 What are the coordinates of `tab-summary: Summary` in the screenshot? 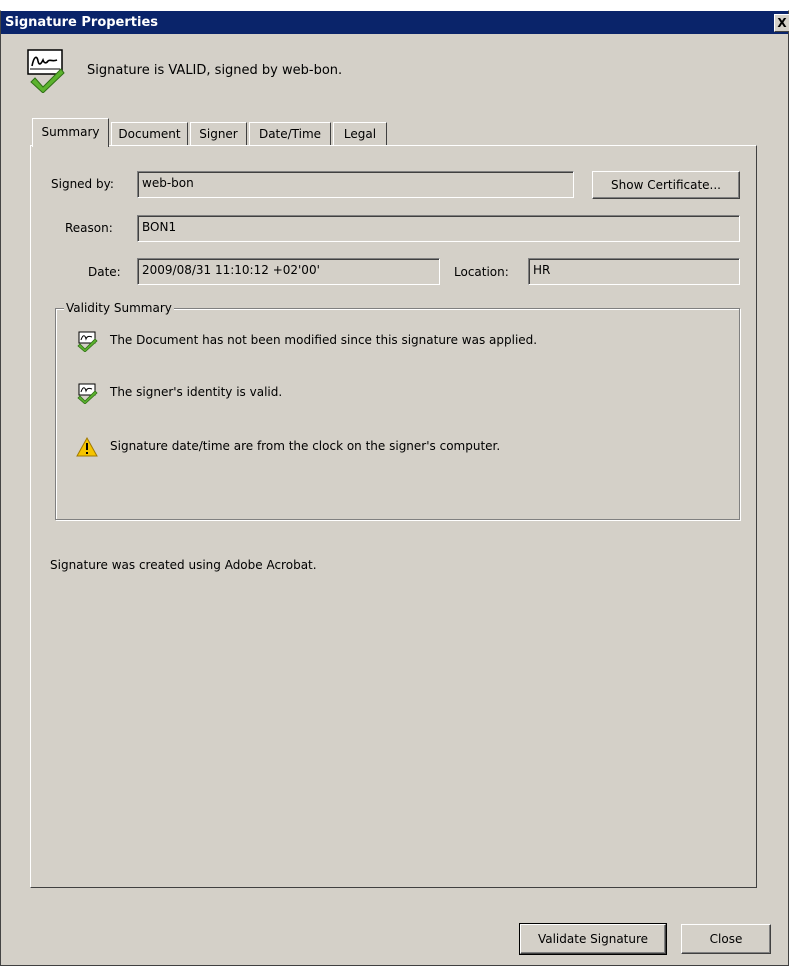 It's located at (70, 132).